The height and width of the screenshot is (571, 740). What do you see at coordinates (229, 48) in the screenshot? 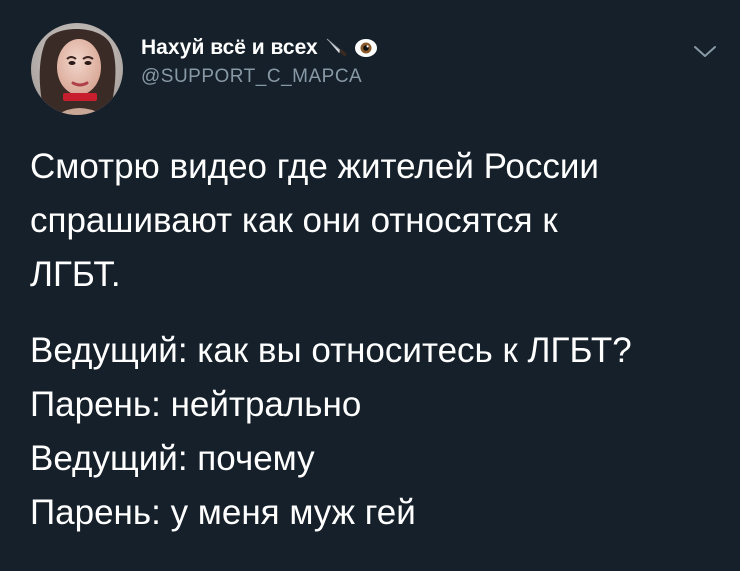
I see `display-name: Нахуй всё и всех` at bounding box center [229, 48].